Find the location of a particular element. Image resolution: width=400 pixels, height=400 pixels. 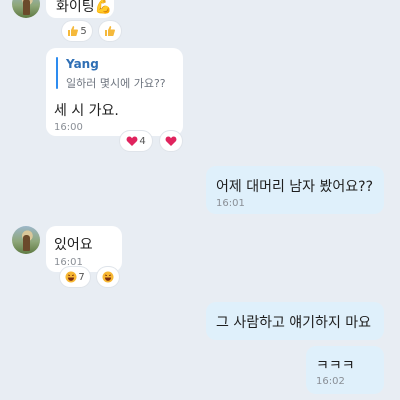

outgoing-message-bubble: 어제 대머리 남자 봤어요?? 16:01 is located at coordinates (295, 190).